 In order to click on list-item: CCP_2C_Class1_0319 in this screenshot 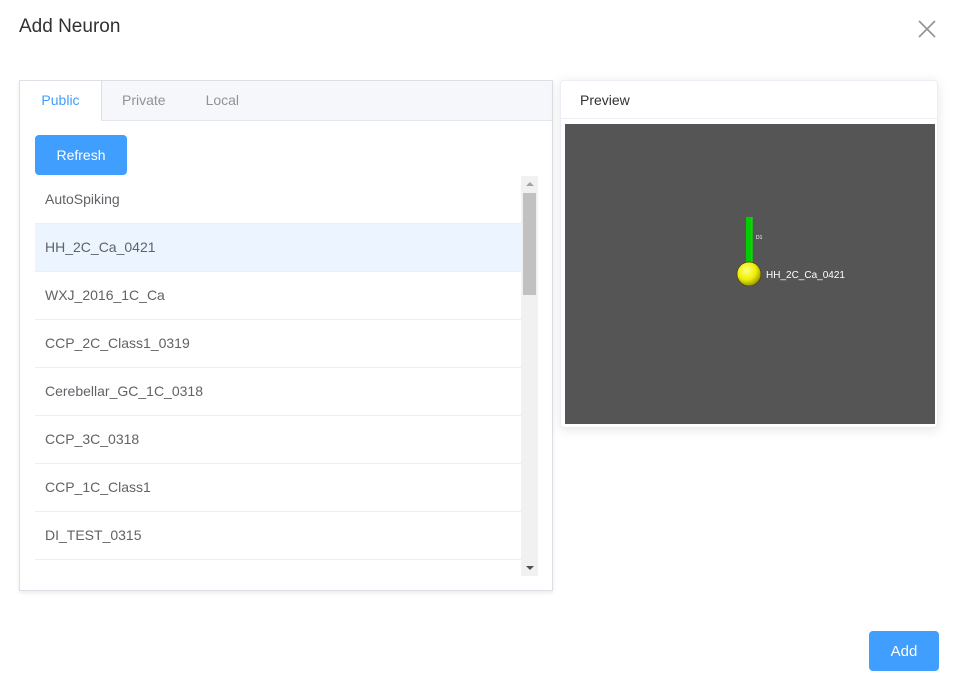, I will do `click(278, 344)`.